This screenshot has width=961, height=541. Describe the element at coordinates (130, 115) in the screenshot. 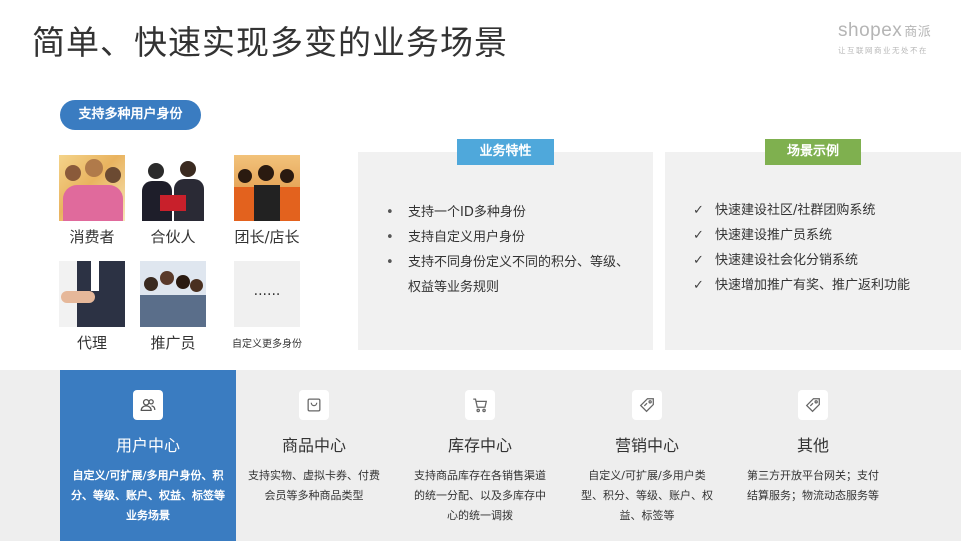

I see `identity-pill: 支持多种用户身份` at that location.